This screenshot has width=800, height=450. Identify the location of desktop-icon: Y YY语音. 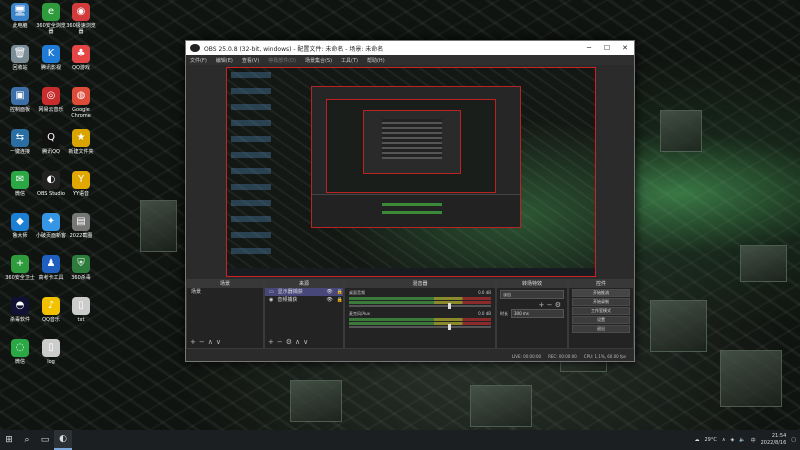
(81, 184).